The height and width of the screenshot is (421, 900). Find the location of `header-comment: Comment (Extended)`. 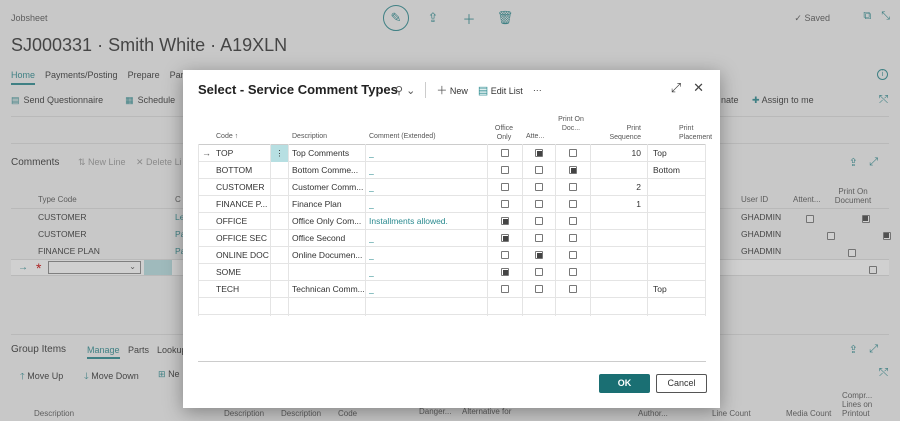

header-comment: Comment (Extended) is located at coordinates (402, 136).